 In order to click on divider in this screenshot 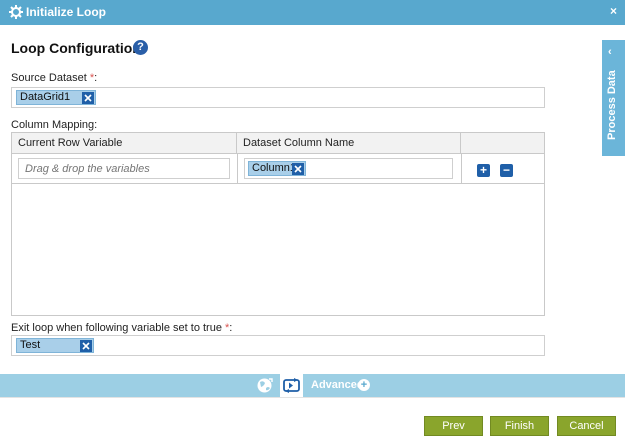, I will do `click(312, 397)`.